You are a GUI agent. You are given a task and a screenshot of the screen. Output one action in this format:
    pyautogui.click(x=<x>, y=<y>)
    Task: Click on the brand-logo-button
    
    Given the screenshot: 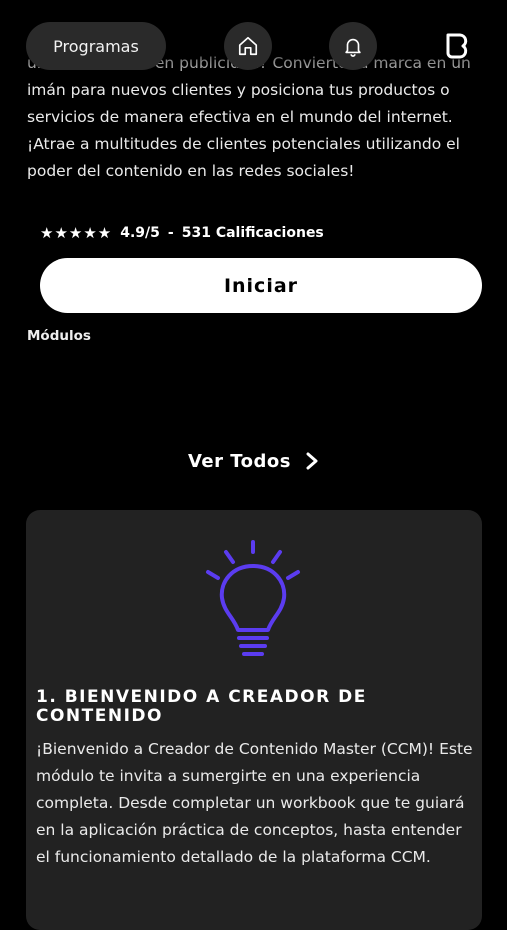 What is the action you would take?
    pyautogui.click(x=458, y=46)
    